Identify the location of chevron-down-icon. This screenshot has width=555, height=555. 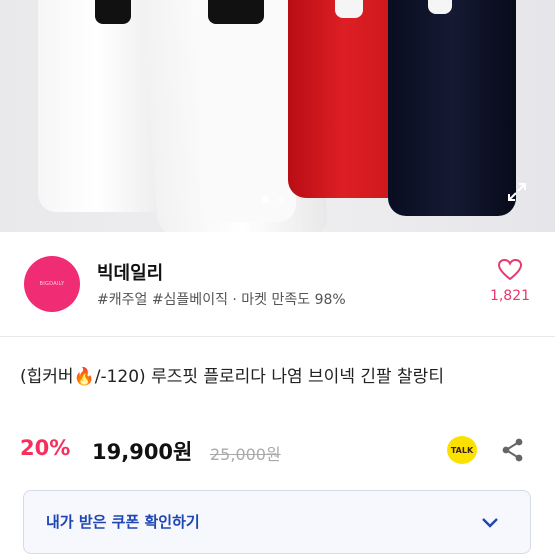
(490, 522).